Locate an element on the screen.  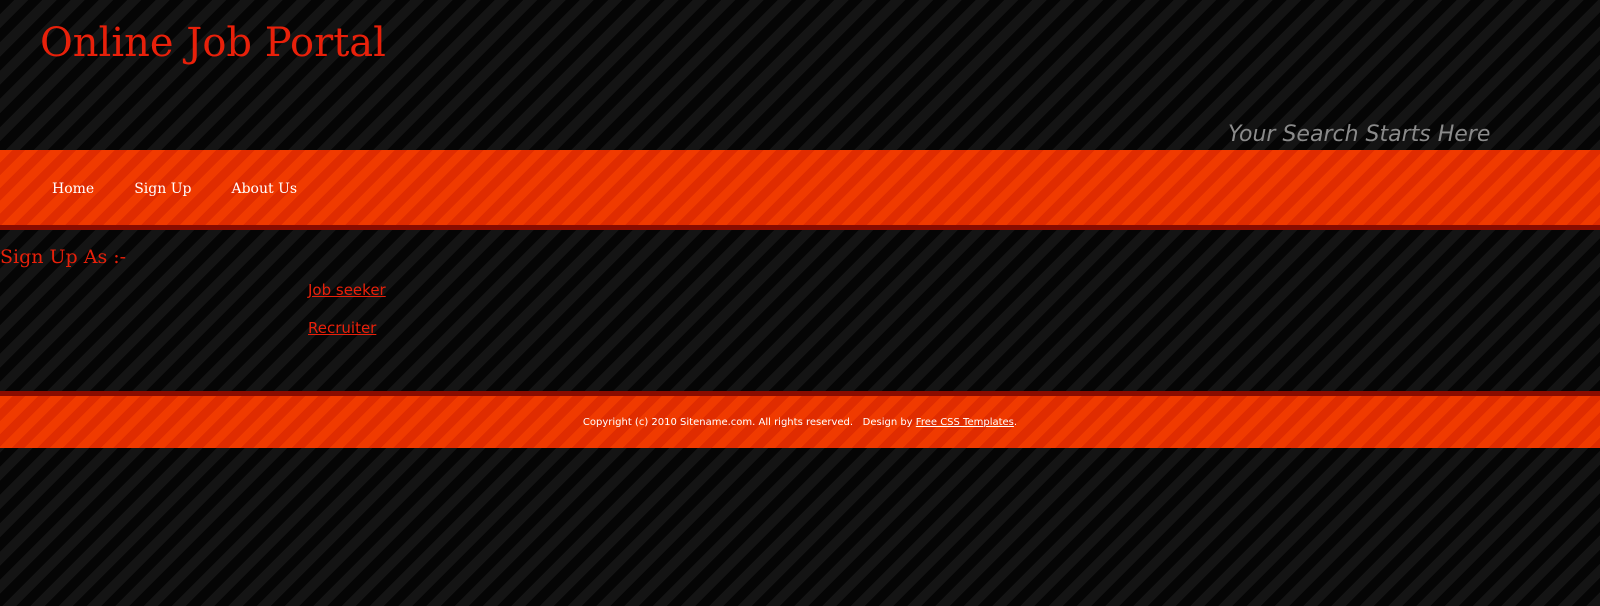
menu-item-sign-up: Sign Up is located at coordinates (162, 188).